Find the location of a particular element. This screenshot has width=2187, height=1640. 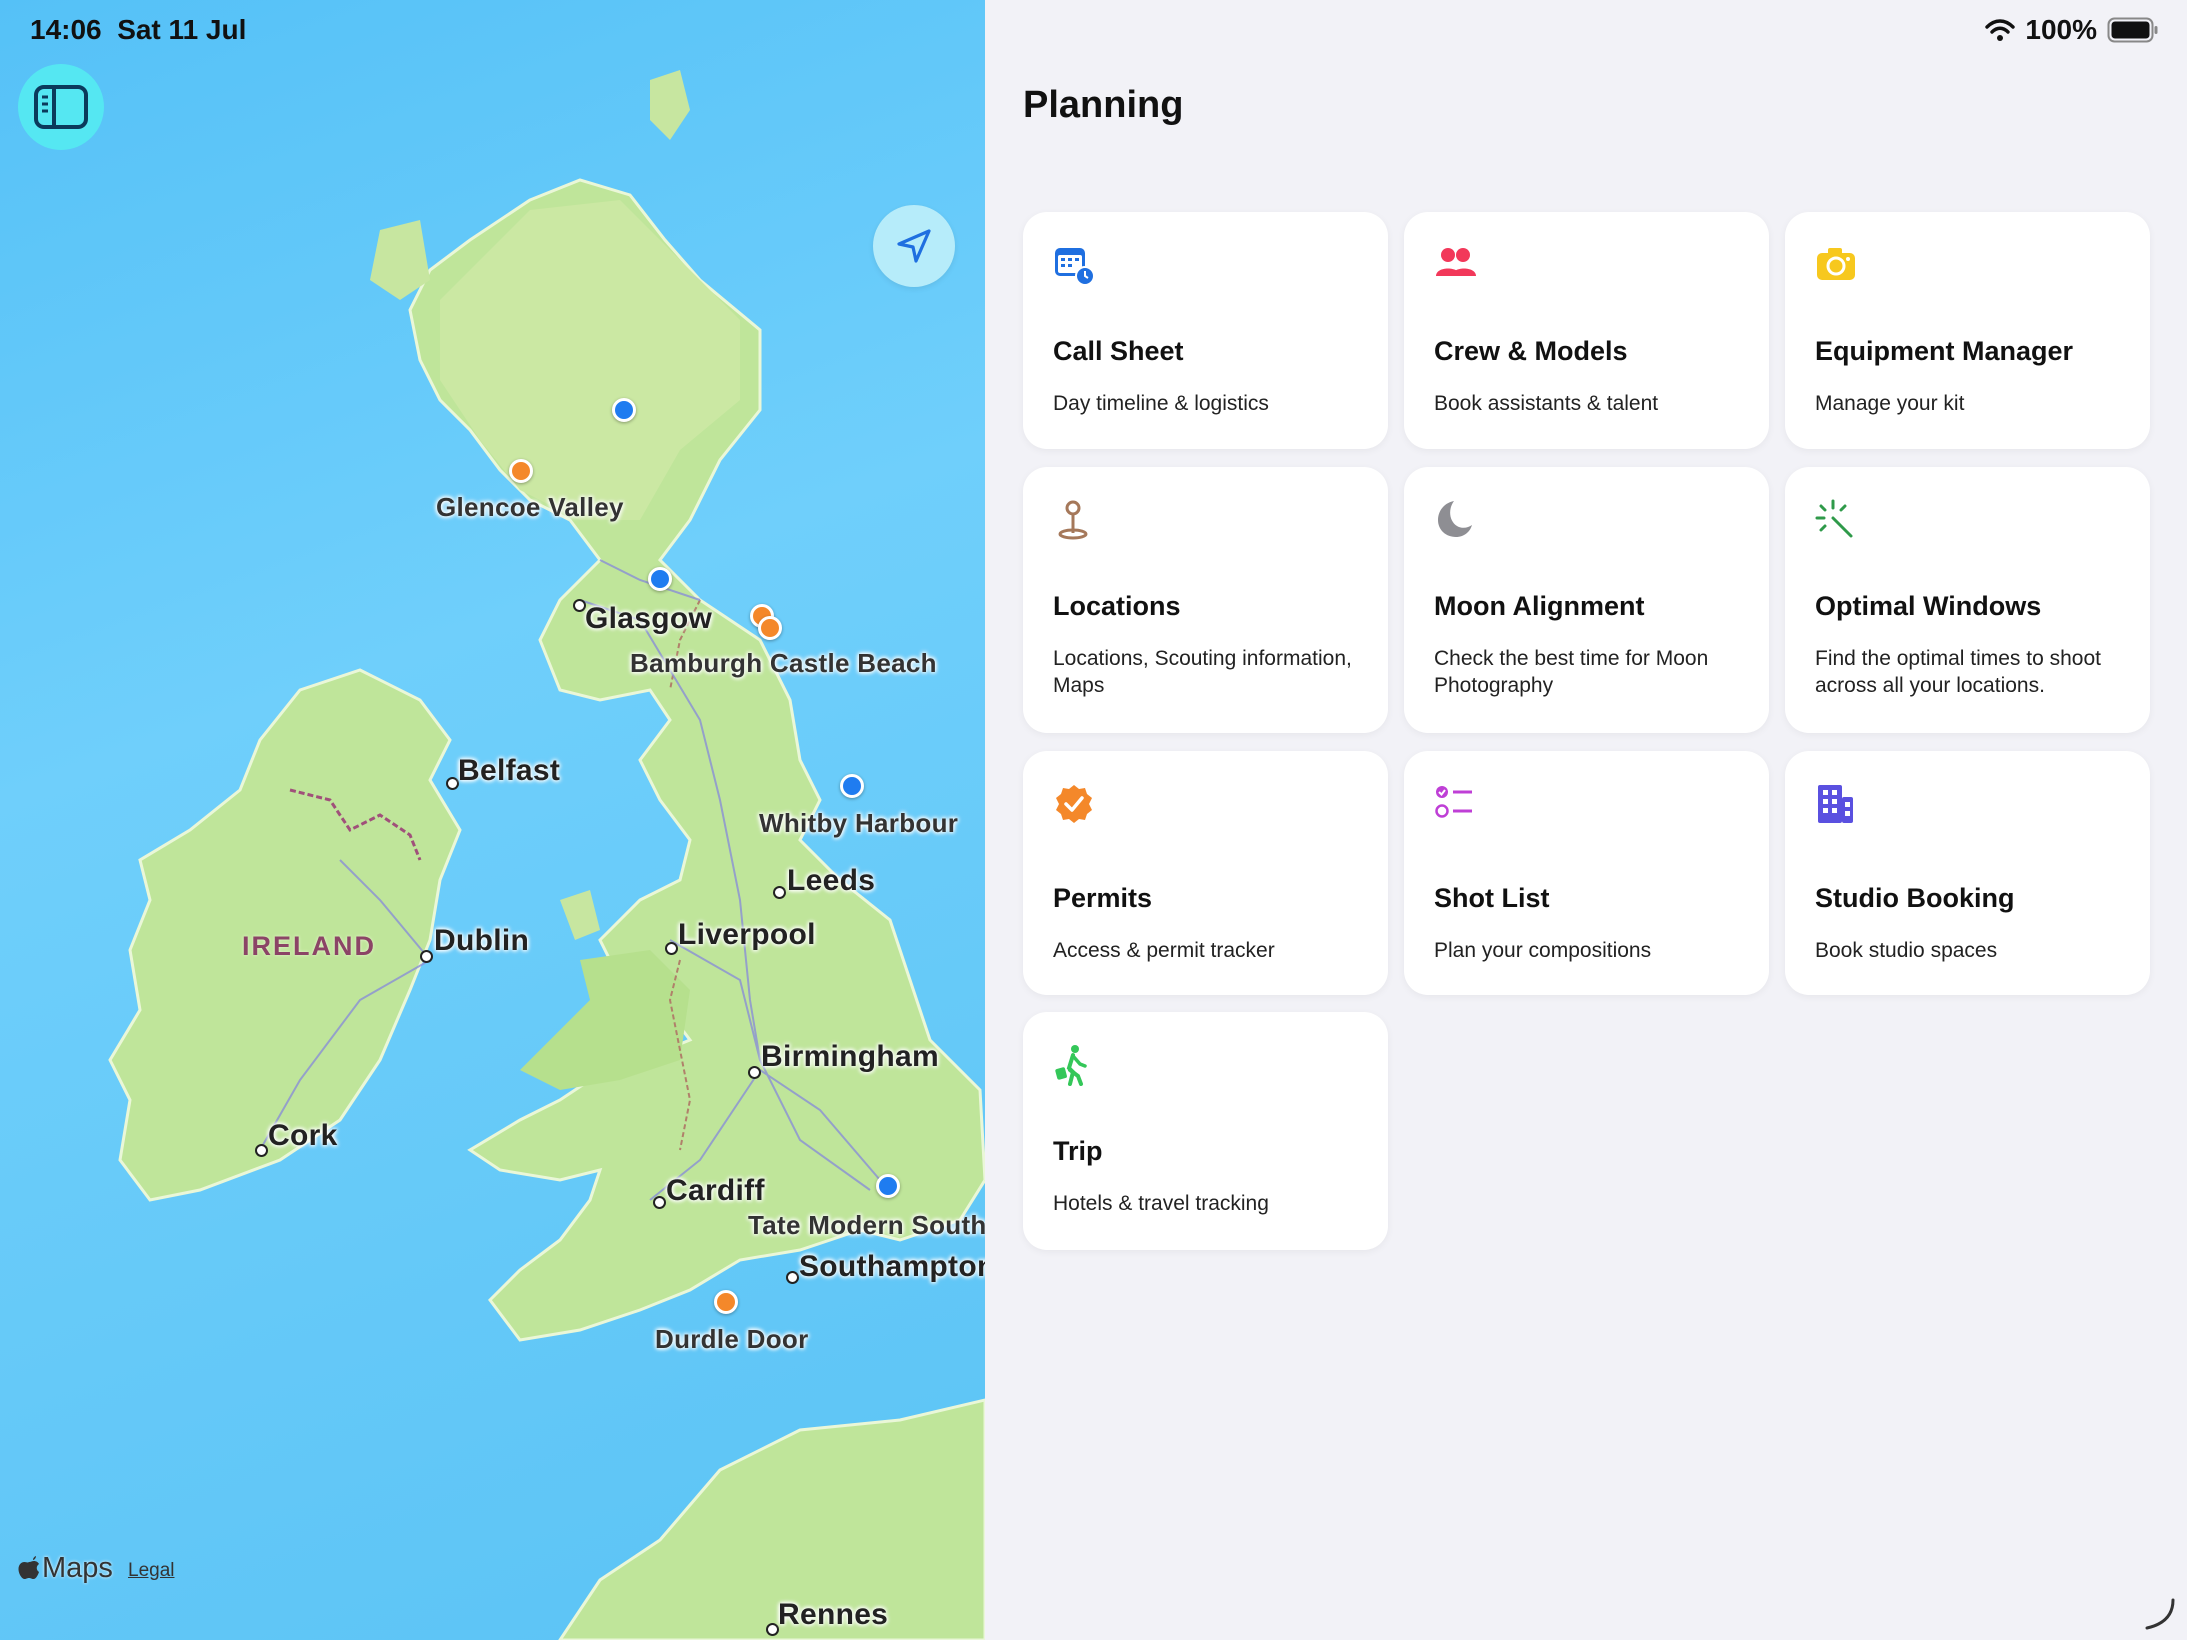

moon-icon is located at coordinates (1455, 519).